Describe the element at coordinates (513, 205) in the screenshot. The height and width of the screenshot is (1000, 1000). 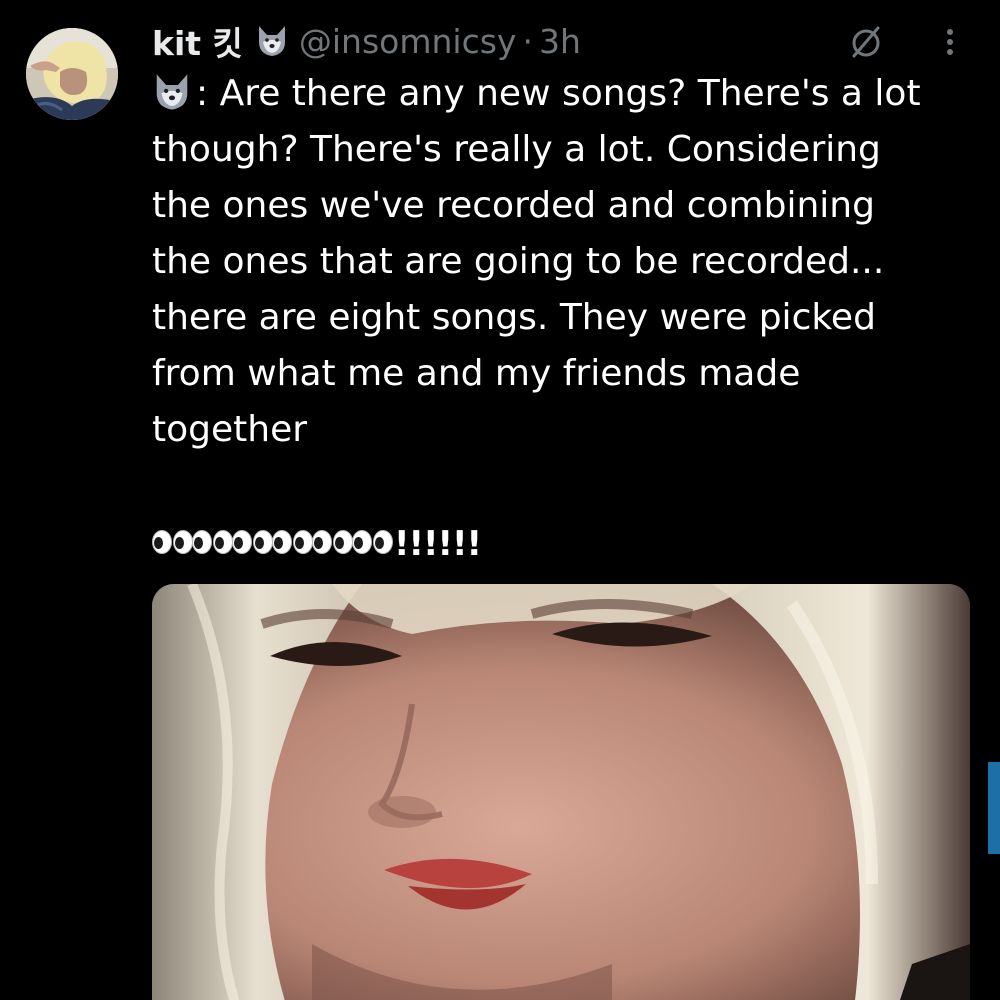
I see `tweet-text-line-3: the ones we've recorded and combining` at that location.